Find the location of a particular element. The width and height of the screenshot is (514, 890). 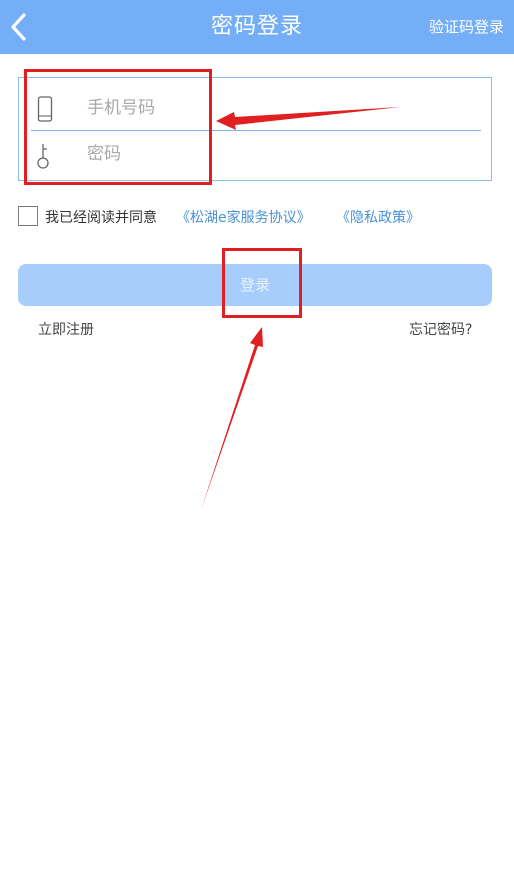

arrow-to-login is located at coordinates (232, 418).